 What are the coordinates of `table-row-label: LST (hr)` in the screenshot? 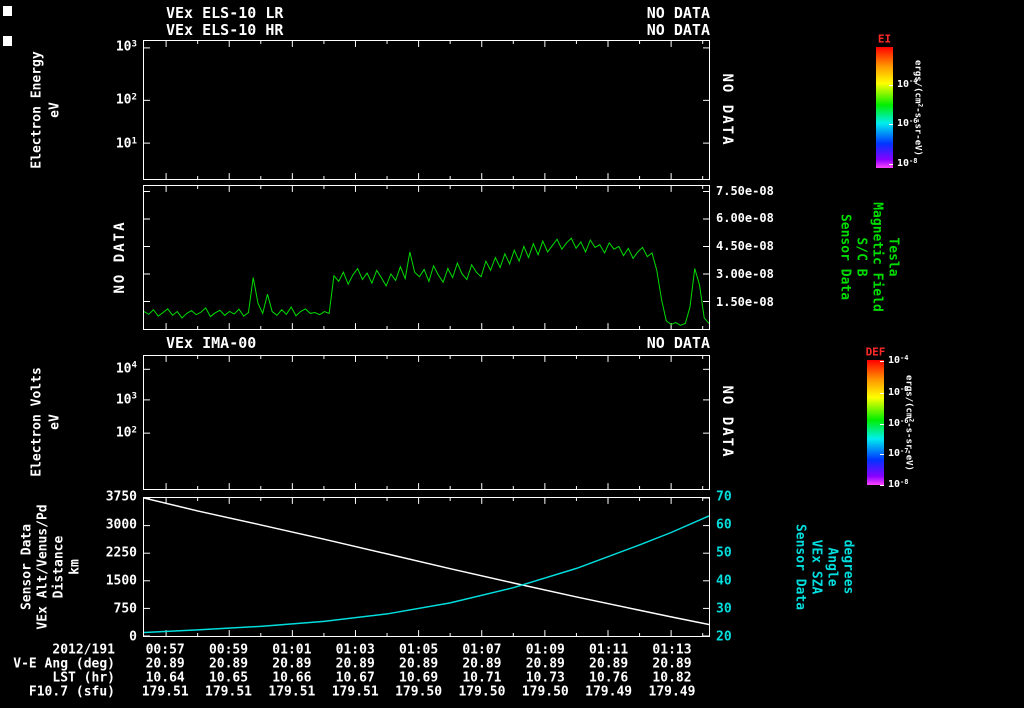 It's located at (83, 678).